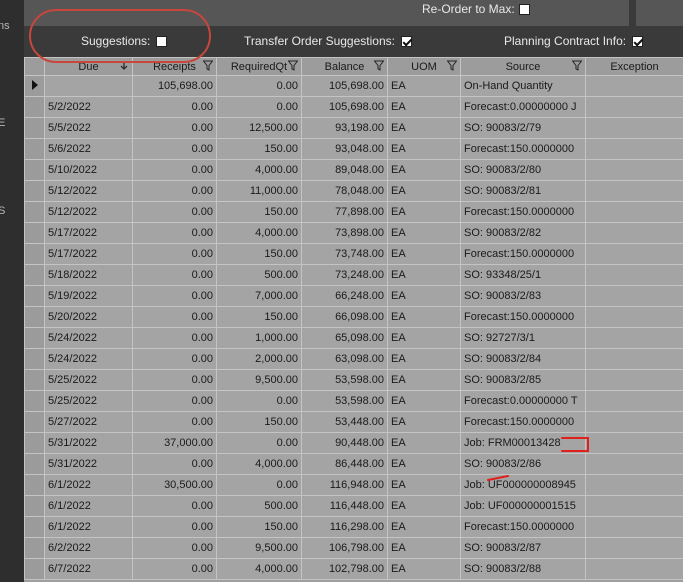 The width and height of the screenshot is (683, 582). What do you see at coordinates (174, 443) in the screenshot?
I see `receipts-cell: 37,000.00` at bounding box center [174, 443].